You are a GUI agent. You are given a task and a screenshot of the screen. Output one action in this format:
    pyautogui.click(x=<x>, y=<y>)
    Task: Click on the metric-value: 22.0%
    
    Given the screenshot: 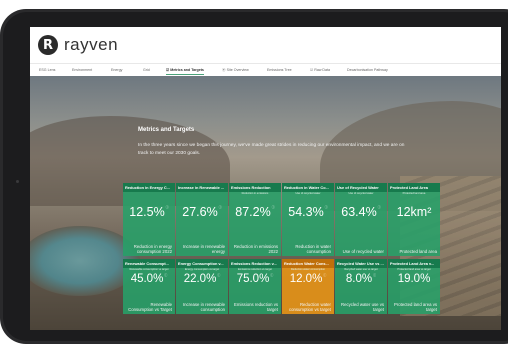 What is the action you would take?
    pyautogui.click(x=200, y=279)
    